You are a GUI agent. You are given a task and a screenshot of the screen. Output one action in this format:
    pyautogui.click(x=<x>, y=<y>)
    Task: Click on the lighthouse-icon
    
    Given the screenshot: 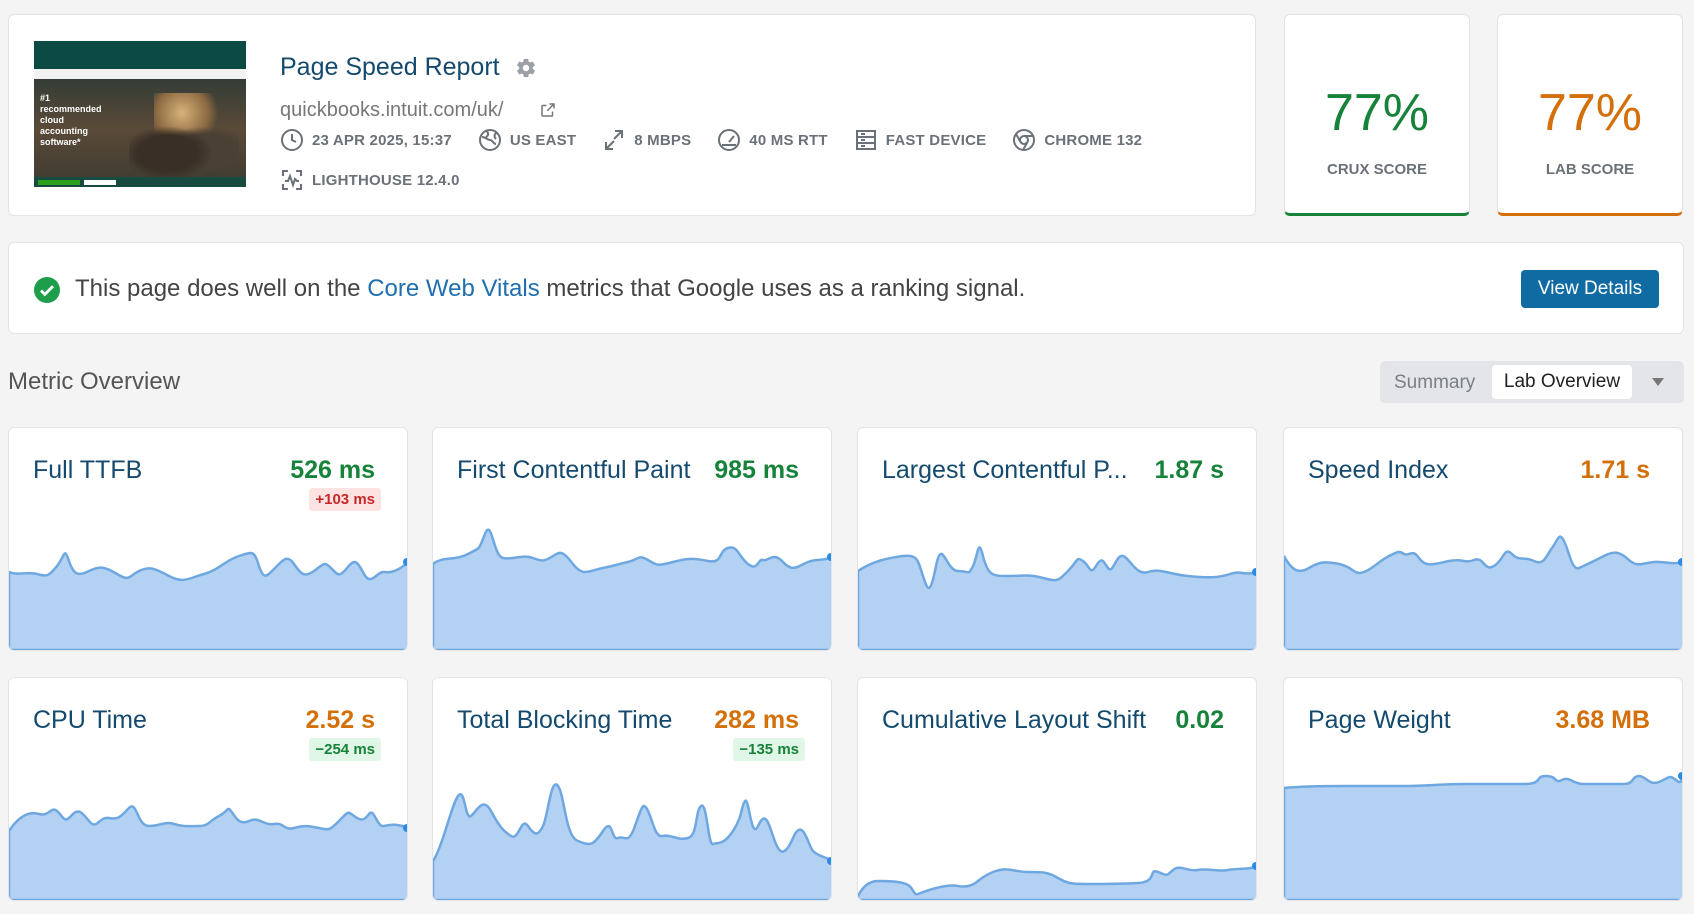 What is the action you would take?
    pyautogui.click(x=292, y=180)
    